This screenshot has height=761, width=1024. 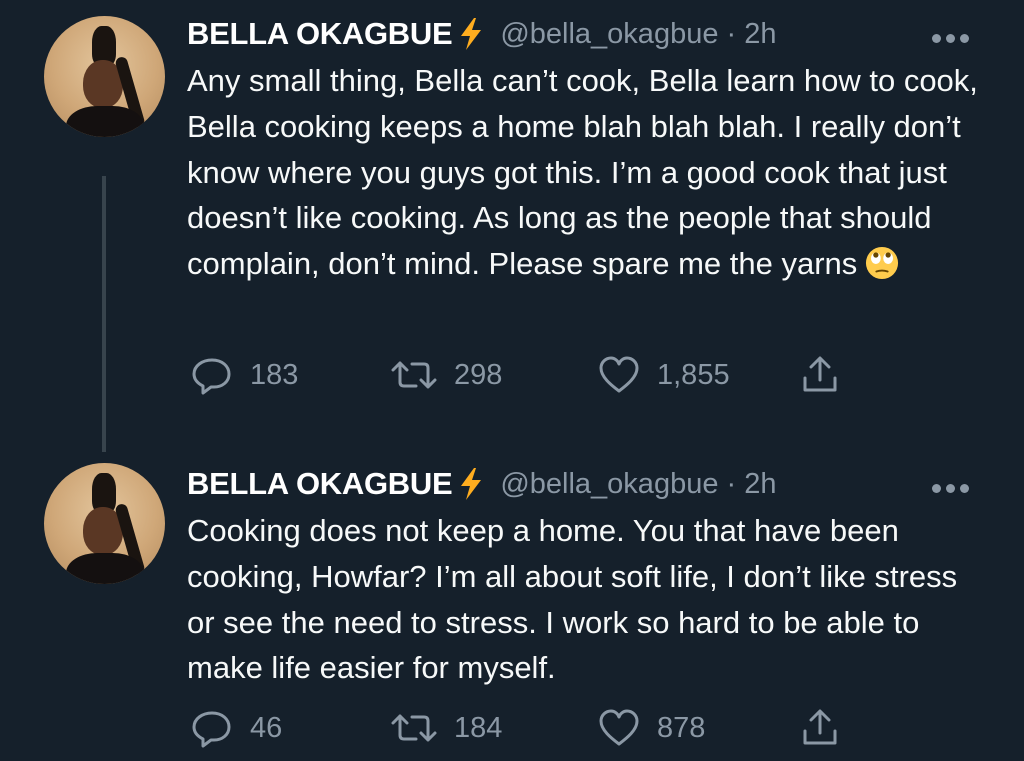 What do you see at coordinates (512, 375) in the screenshot?
I see `tweet-actions: 183 298 1,855` at bounding box center [512, 375].